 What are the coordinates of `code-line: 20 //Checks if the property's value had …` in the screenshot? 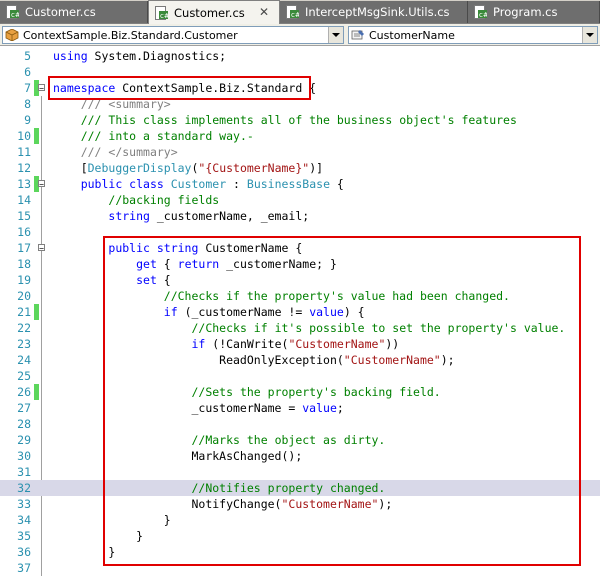 It's located at (300, 296).